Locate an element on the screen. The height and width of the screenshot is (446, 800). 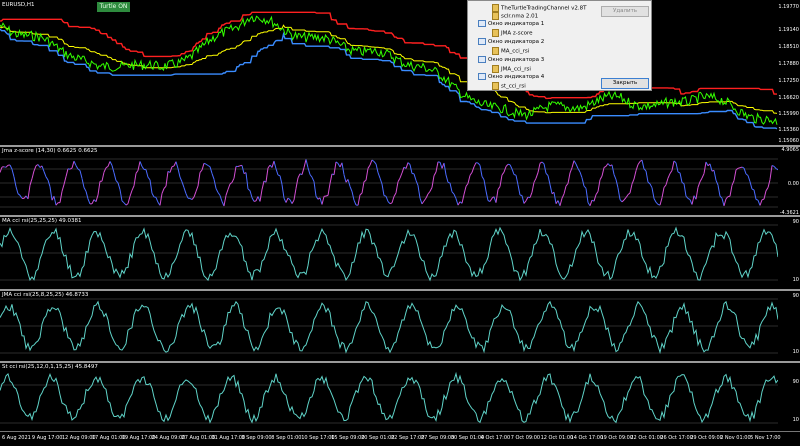
time-axis-label: 15 Sep 09:00 is located at coordinates (347, 438).